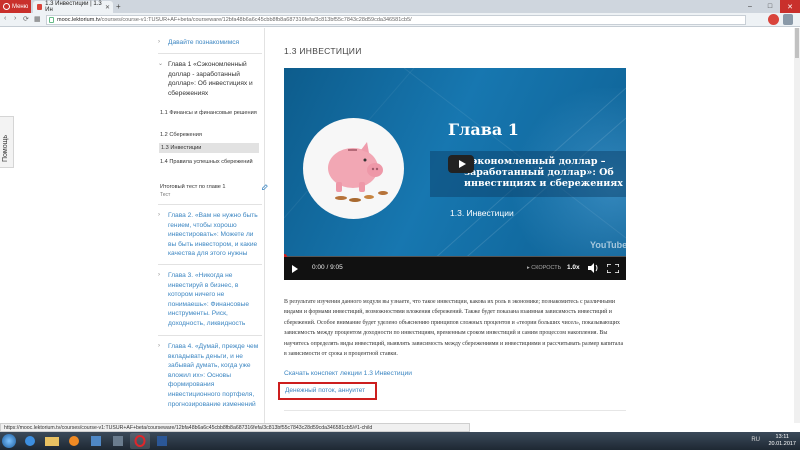 This screenshot has height=450, width=800. I want to click on video-time: 0:00 / 9:05, so click(327, 267).